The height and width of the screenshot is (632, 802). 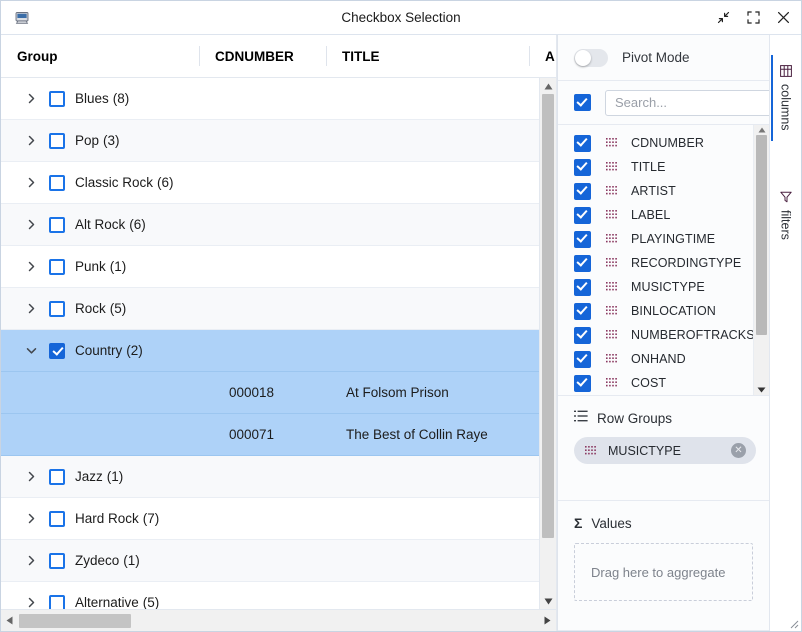 What do you see at coordinates (651, 215) in the screenshot?
I see `column-name: LABEL` at bounding box center [651, 215].